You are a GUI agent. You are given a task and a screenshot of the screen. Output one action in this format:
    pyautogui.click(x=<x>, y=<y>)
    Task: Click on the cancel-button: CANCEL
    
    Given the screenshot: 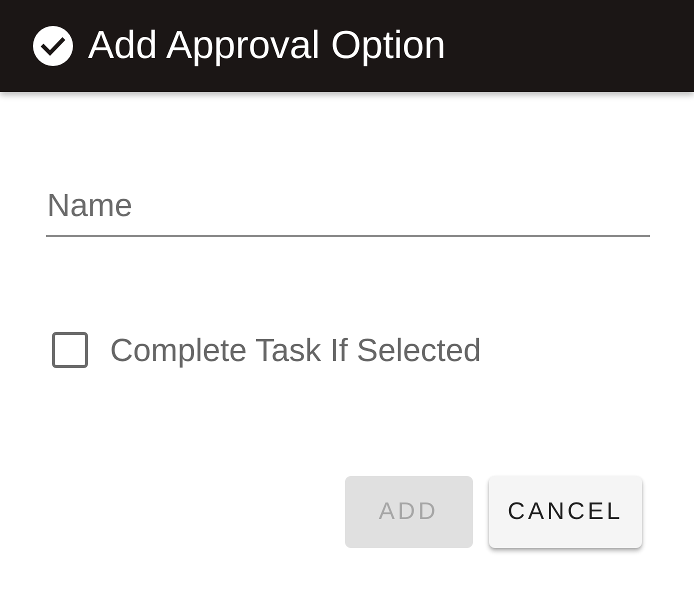 What is the action you would take?
    pyautogui.click(x=565, y=512)
    